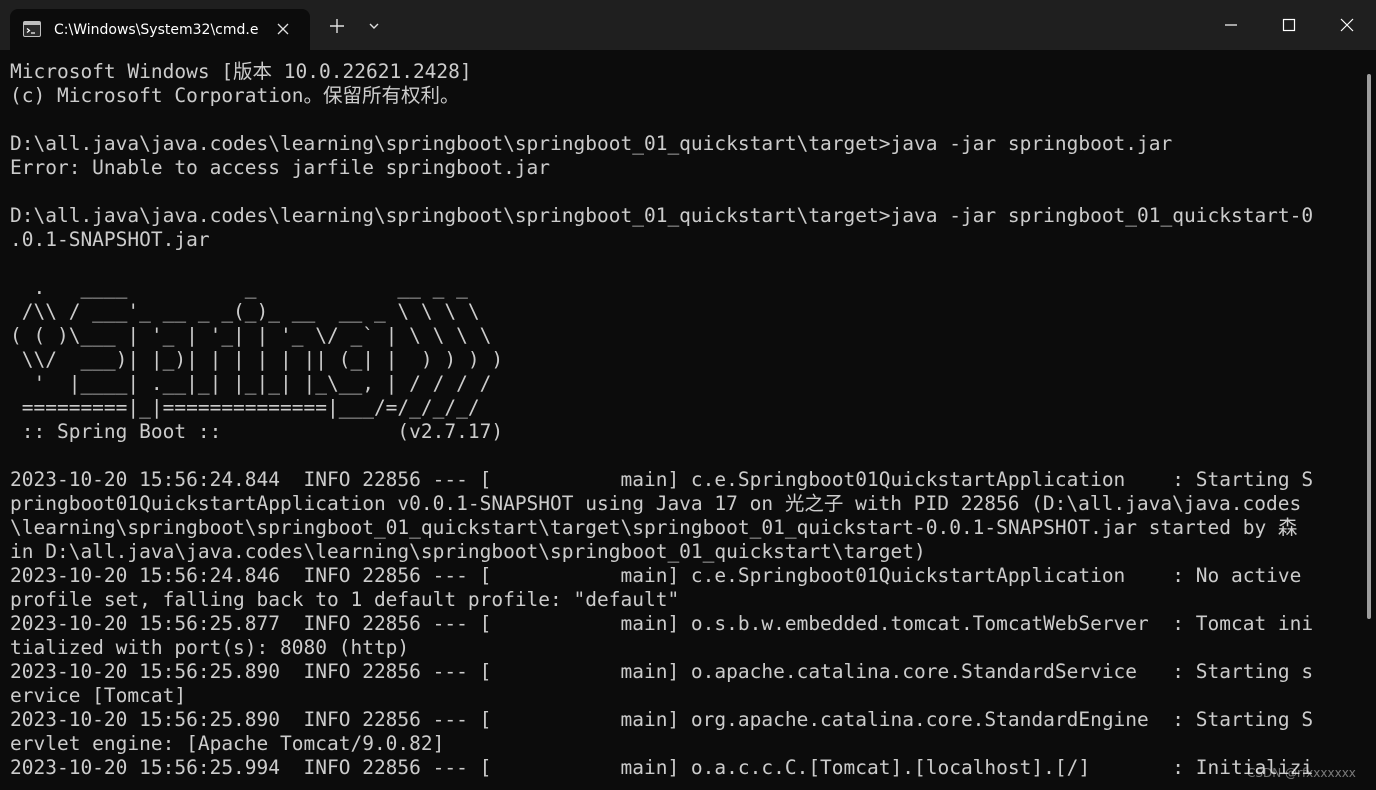  I want to click on chevron-down-icon, so click(374, 26).